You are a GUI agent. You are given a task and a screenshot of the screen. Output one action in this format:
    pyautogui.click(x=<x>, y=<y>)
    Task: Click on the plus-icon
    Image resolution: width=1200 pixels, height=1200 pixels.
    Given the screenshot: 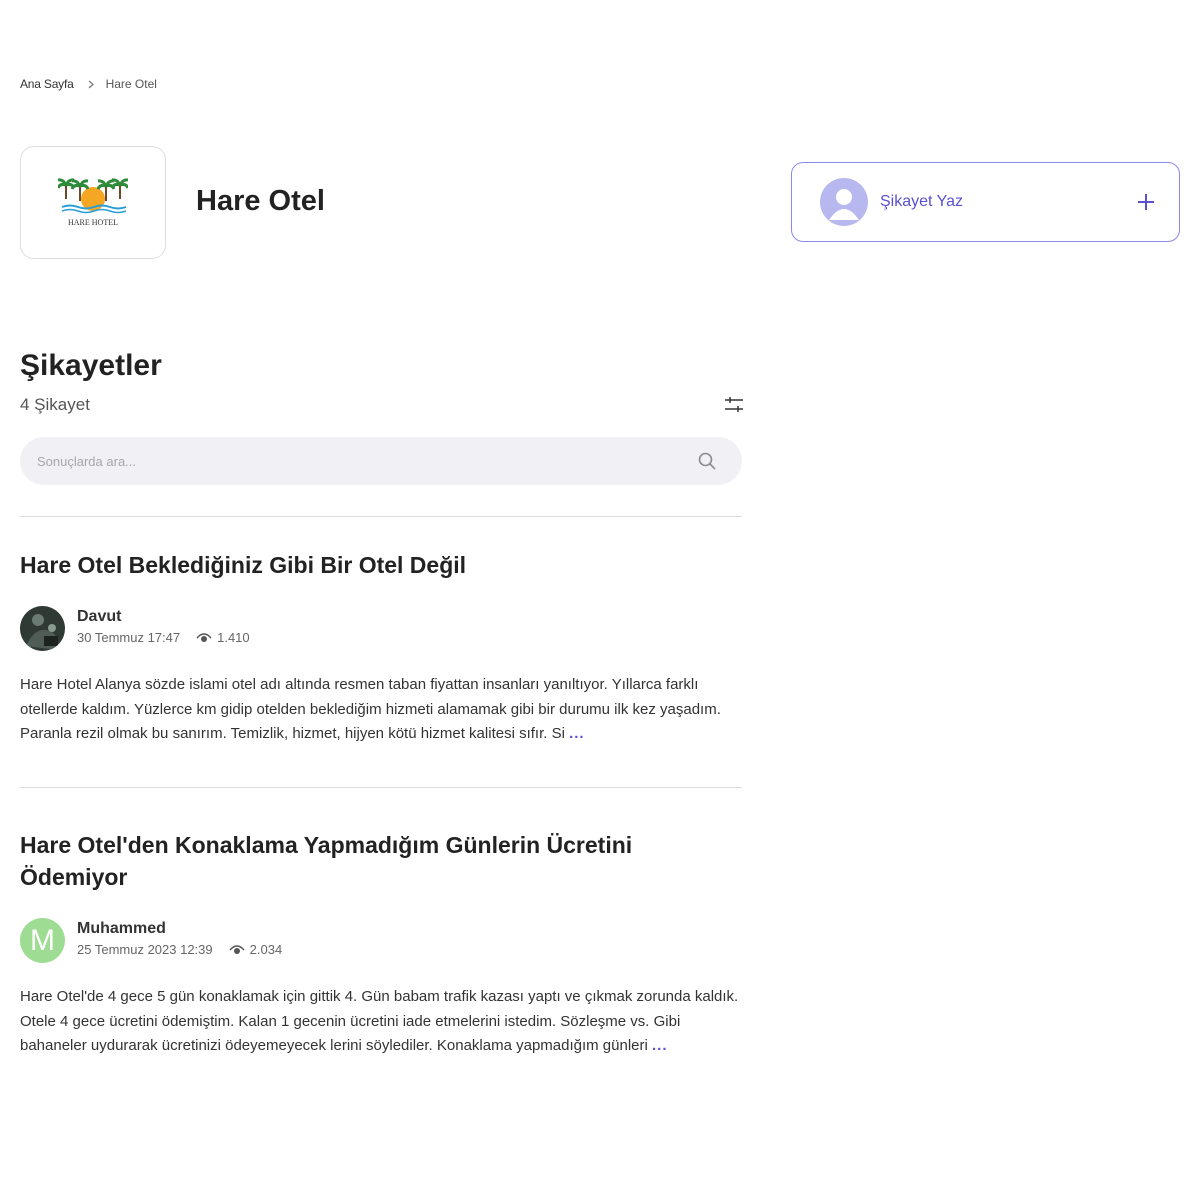 What is the action you would take?
    pyautogui.click(x=1146, y=202)
    